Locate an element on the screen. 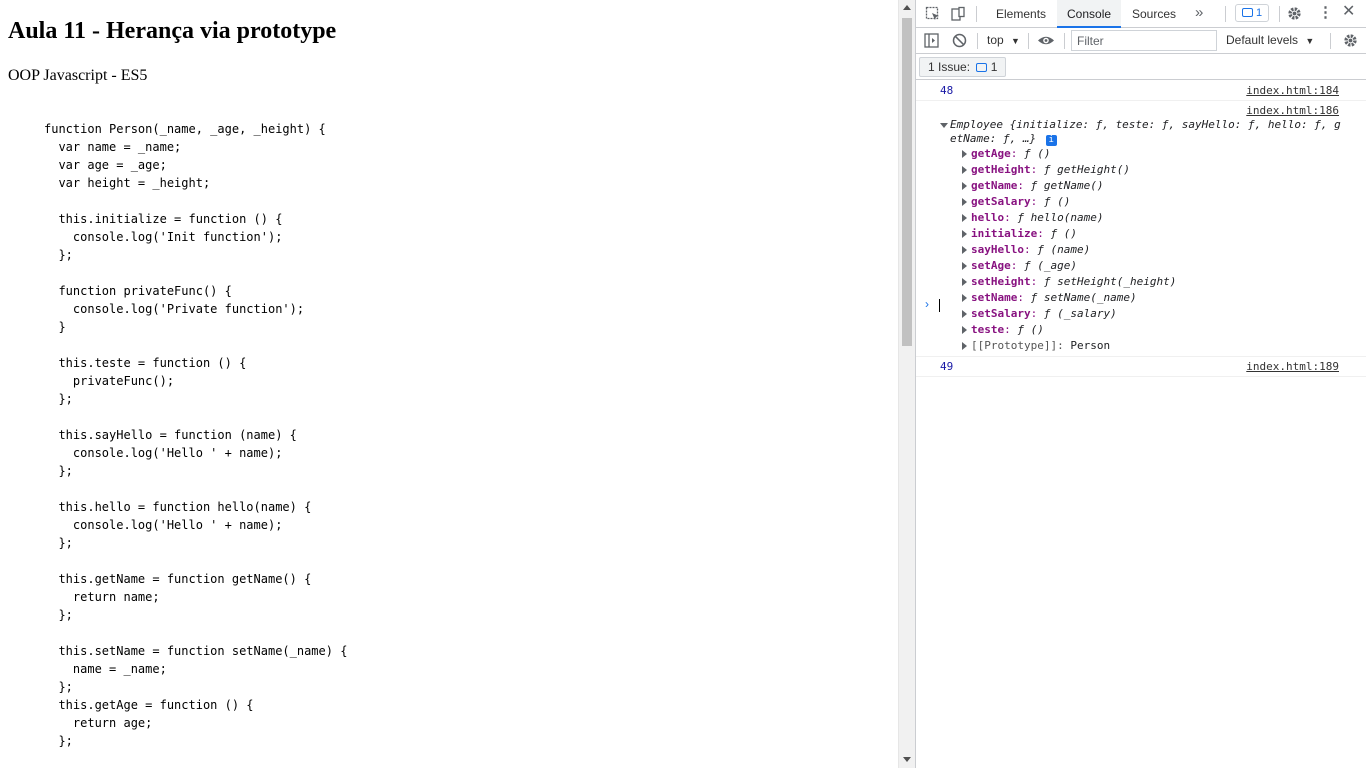 This screenshot has width=1366, height=768. code-line: this.initialize = function () { is located at coordinates (163, 219).